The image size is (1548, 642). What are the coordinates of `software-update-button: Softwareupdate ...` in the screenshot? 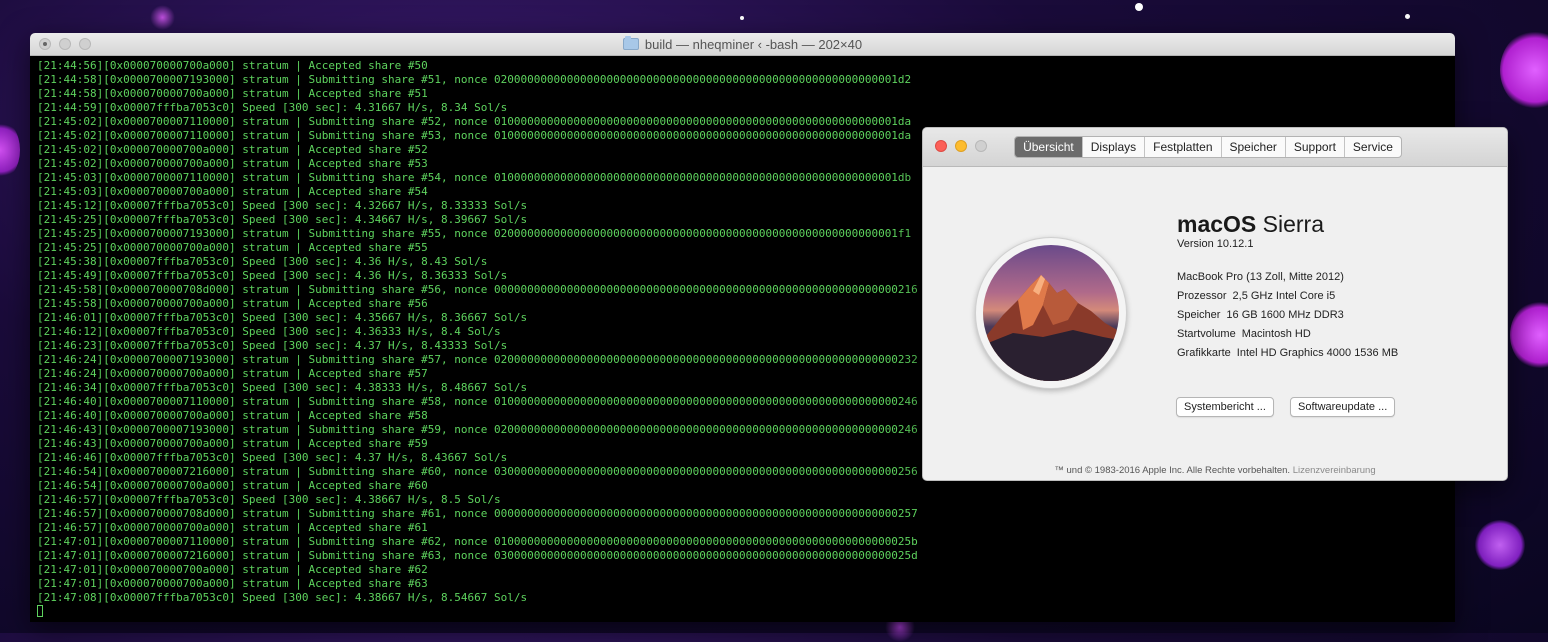 It's located at (1343, 407).